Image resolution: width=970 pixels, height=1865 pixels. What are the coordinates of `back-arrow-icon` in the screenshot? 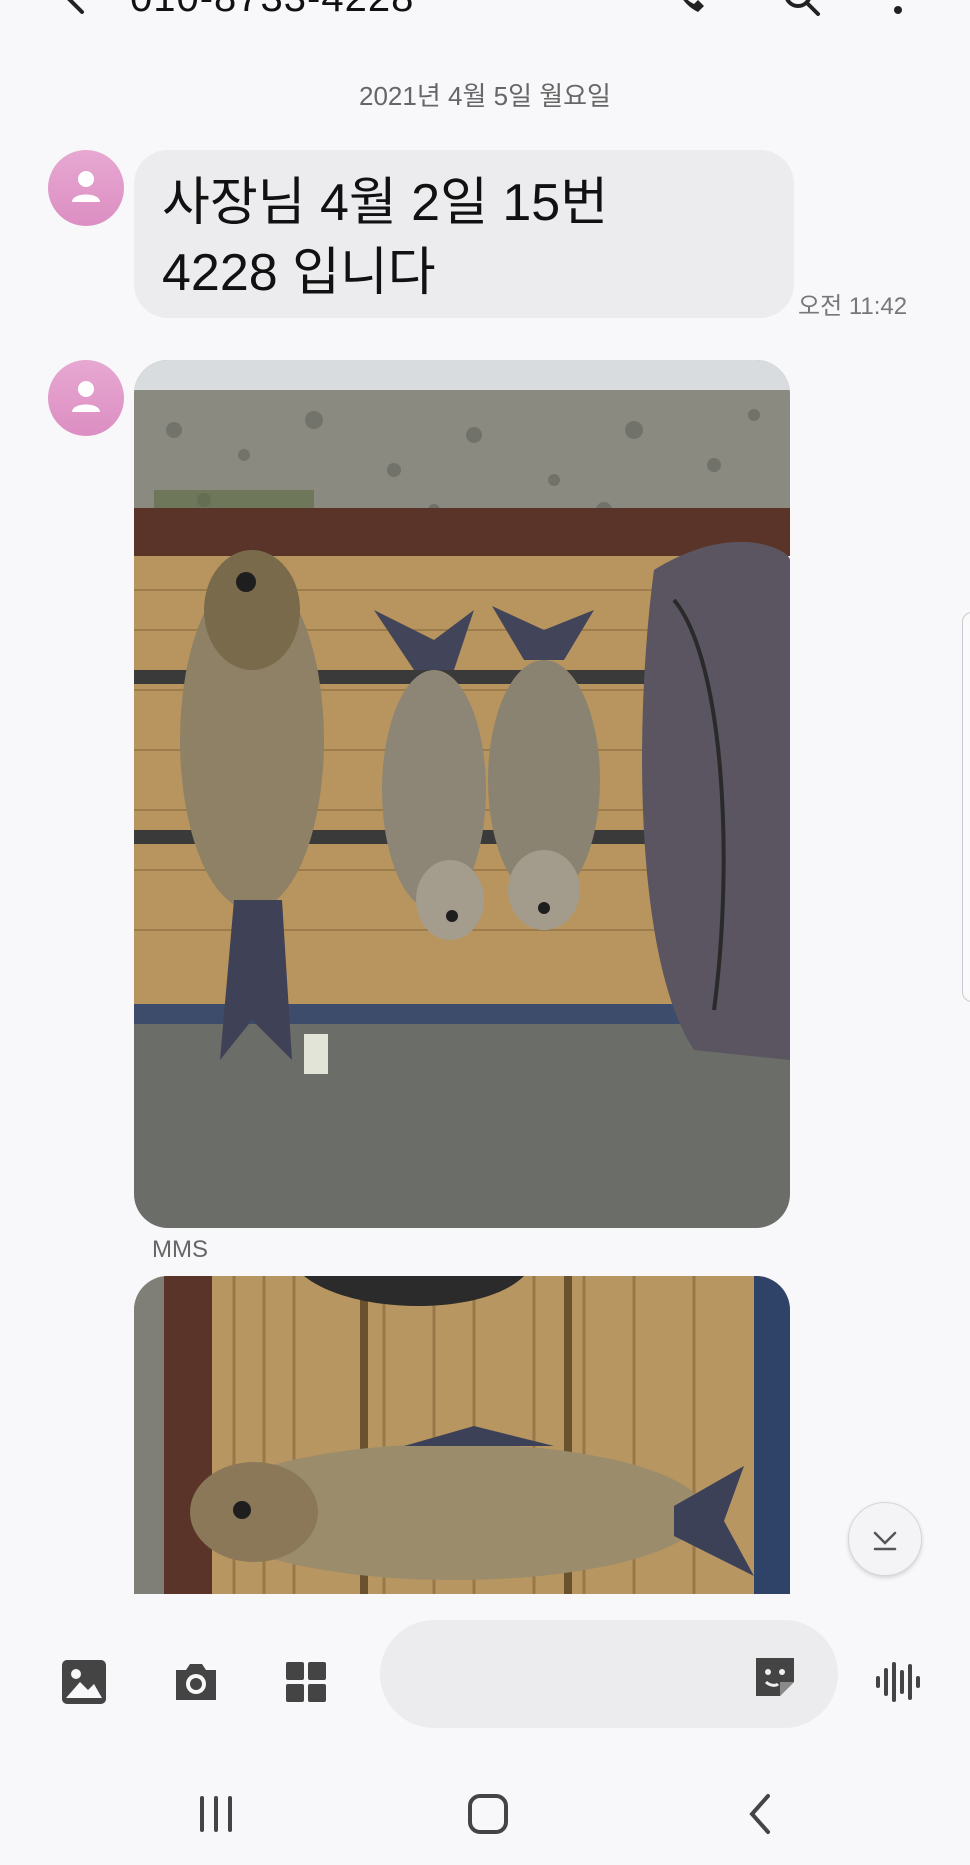 It's located at (76, 9).